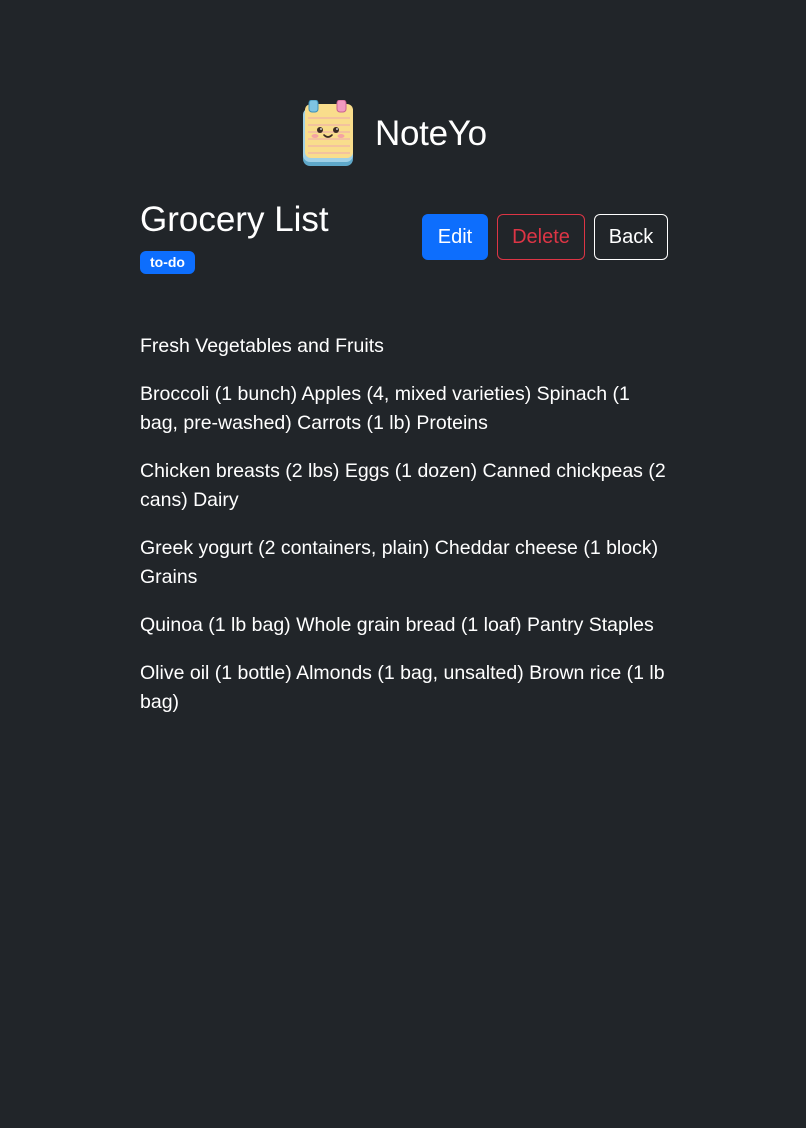 This screenshot has height=1128, width=806. Describe the element at coordinates (328, 133) in the screenshot. I see `notepad-mascot-icon` at that location.